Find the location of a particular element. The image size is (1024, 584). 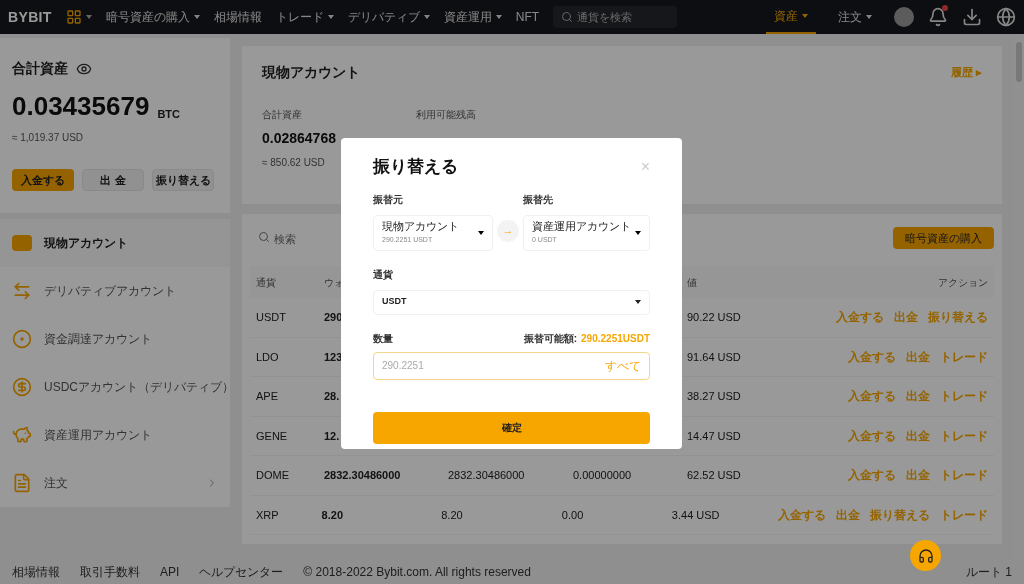

field-label: 数量 is located at coordinates (383, 338).